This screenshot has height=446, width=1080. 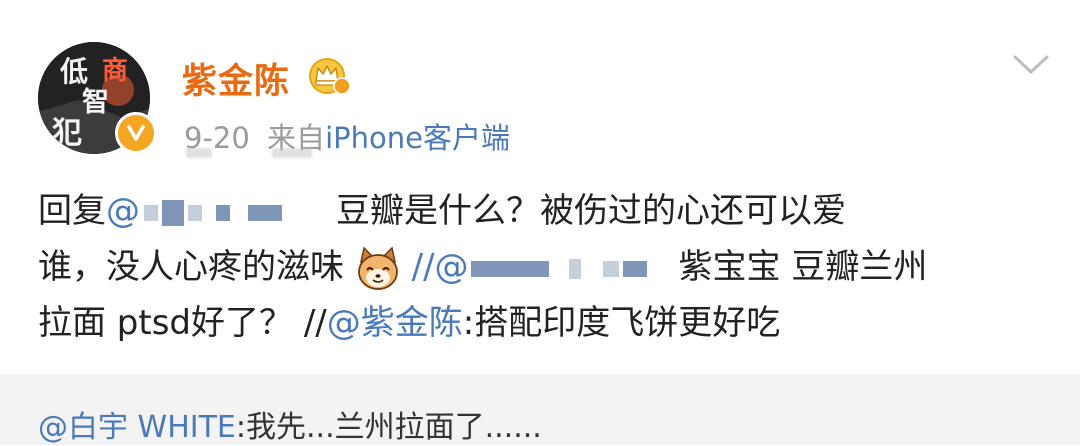 I want to click on body-text: 紫宝宝 豆瓣兰州, so click(x=803, y=267).